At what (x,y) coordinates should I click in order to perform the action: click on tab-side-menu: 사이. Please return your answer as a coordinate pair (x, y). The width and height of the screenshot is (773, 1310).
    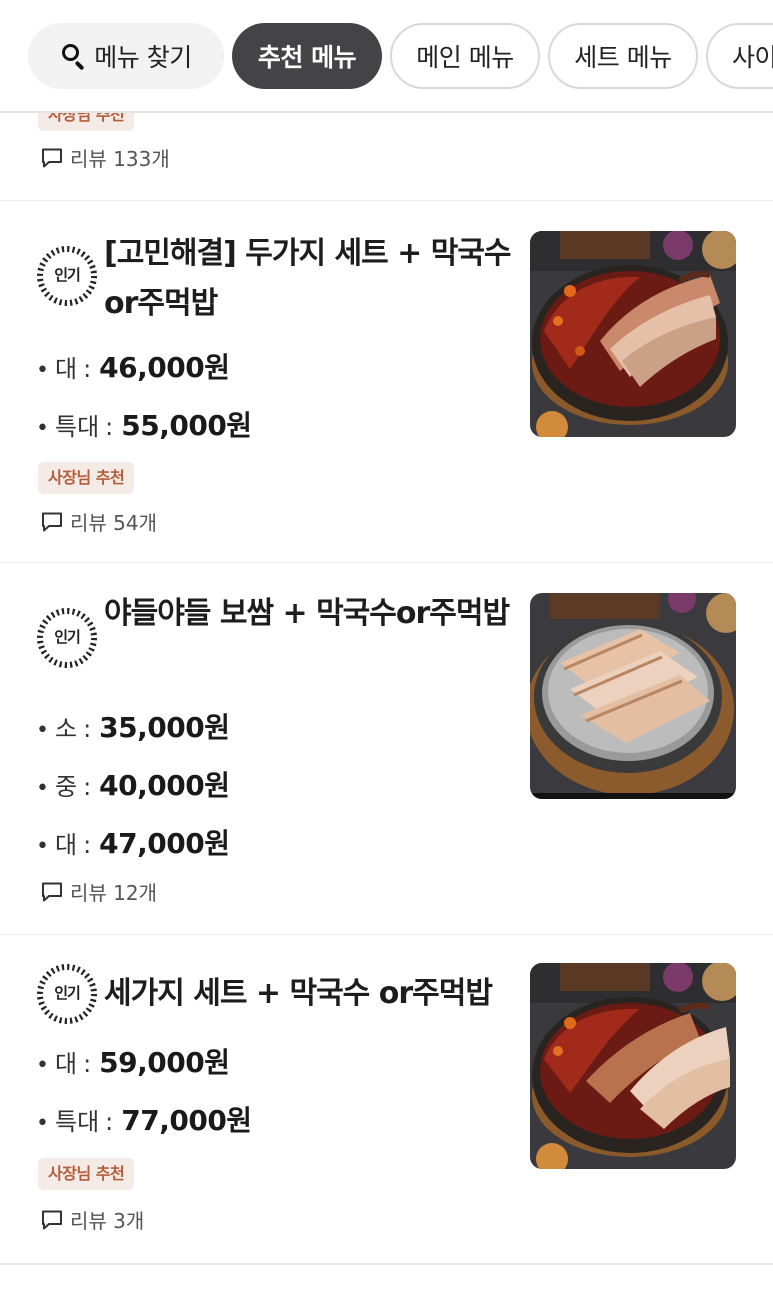
    Looking at the image, I should click on (739, 55).